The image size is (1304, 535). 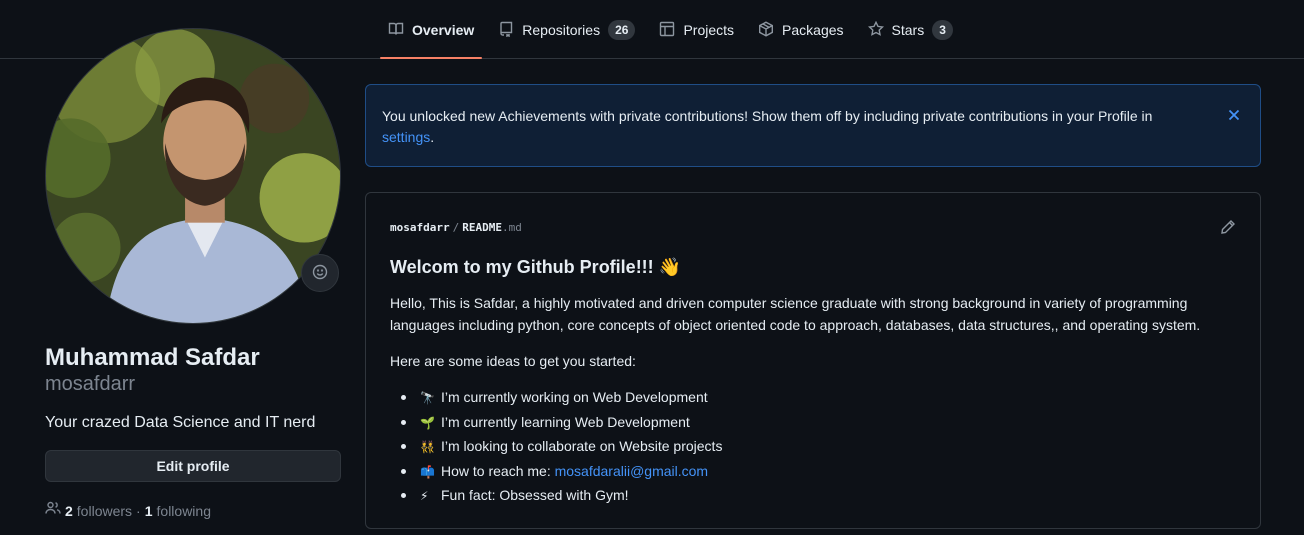 I want to click on repo-icon, so click(x=506, y=30).